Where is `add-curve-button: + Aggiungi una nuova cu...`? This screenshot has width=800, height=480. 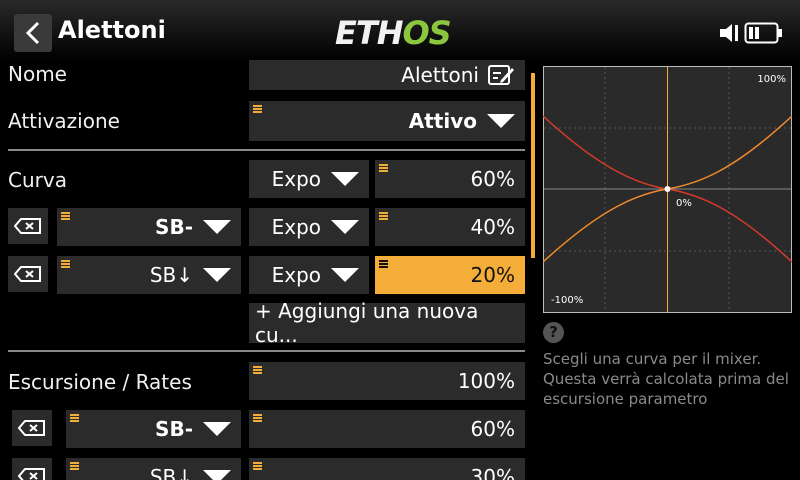
add-curve-button: + Aggiungi una nuova cu... is located at coordinates (387, 323).